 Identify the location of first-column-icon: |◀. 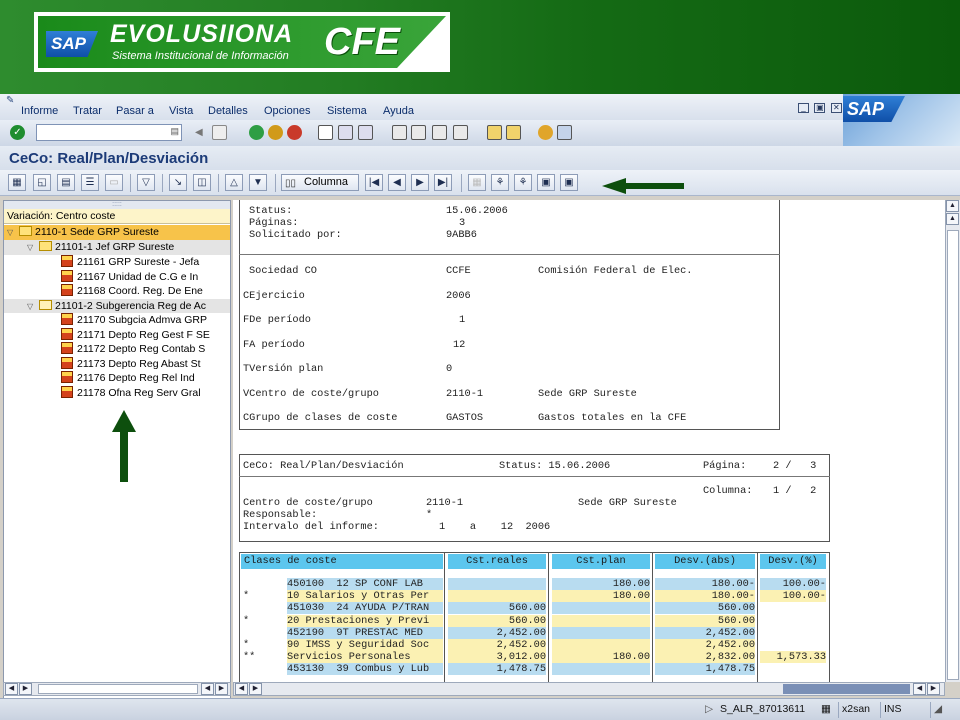
(374, 182).